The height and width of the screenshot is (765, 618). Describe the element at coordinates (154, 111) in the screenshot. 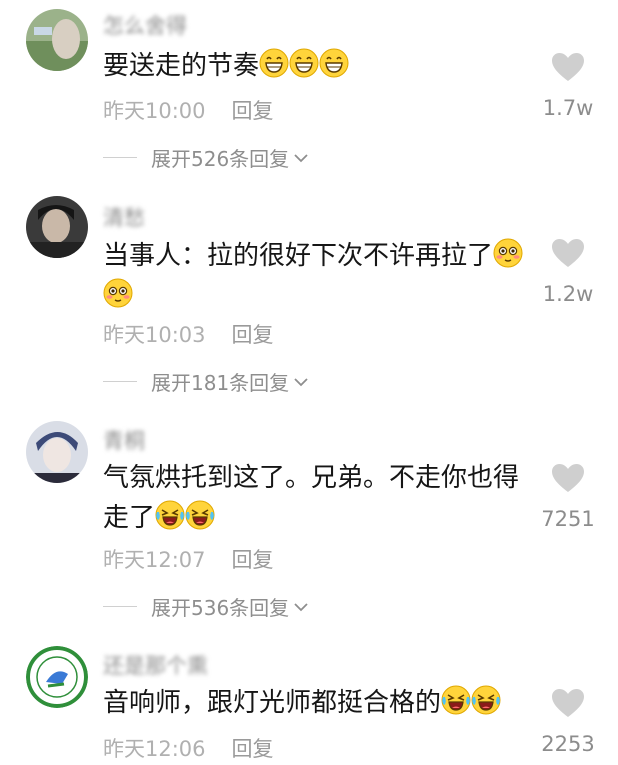

I see `comment-time: 昨天10:00` at that location.